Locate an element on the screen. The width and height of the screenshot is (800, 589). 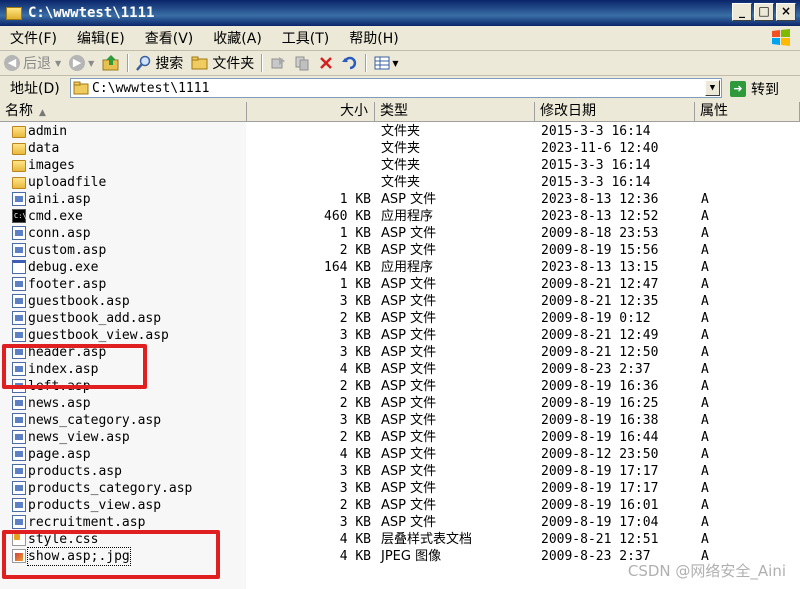
file-date: 2009-8-21 12:47 is located at coordinates (600, 284).